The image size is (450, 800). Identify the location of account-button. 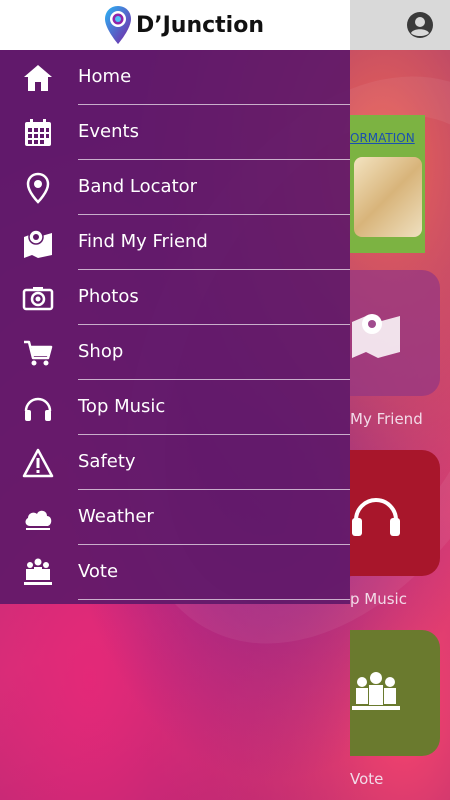
(420, 25).